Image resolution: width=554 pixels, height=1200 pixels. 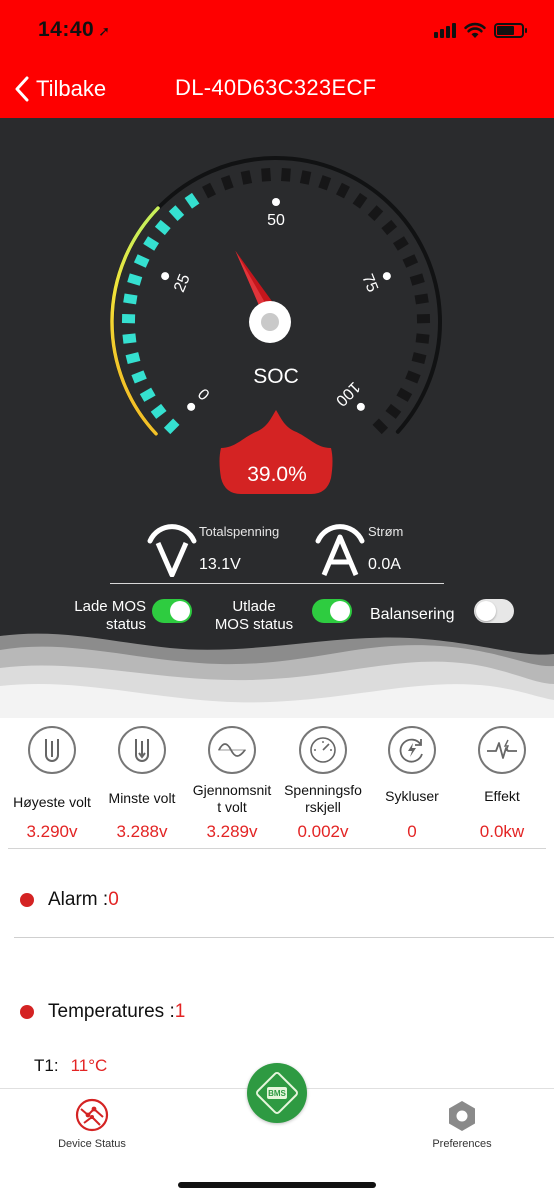 I want to click on back-label: Tilbake, so click(x=71, y=88).